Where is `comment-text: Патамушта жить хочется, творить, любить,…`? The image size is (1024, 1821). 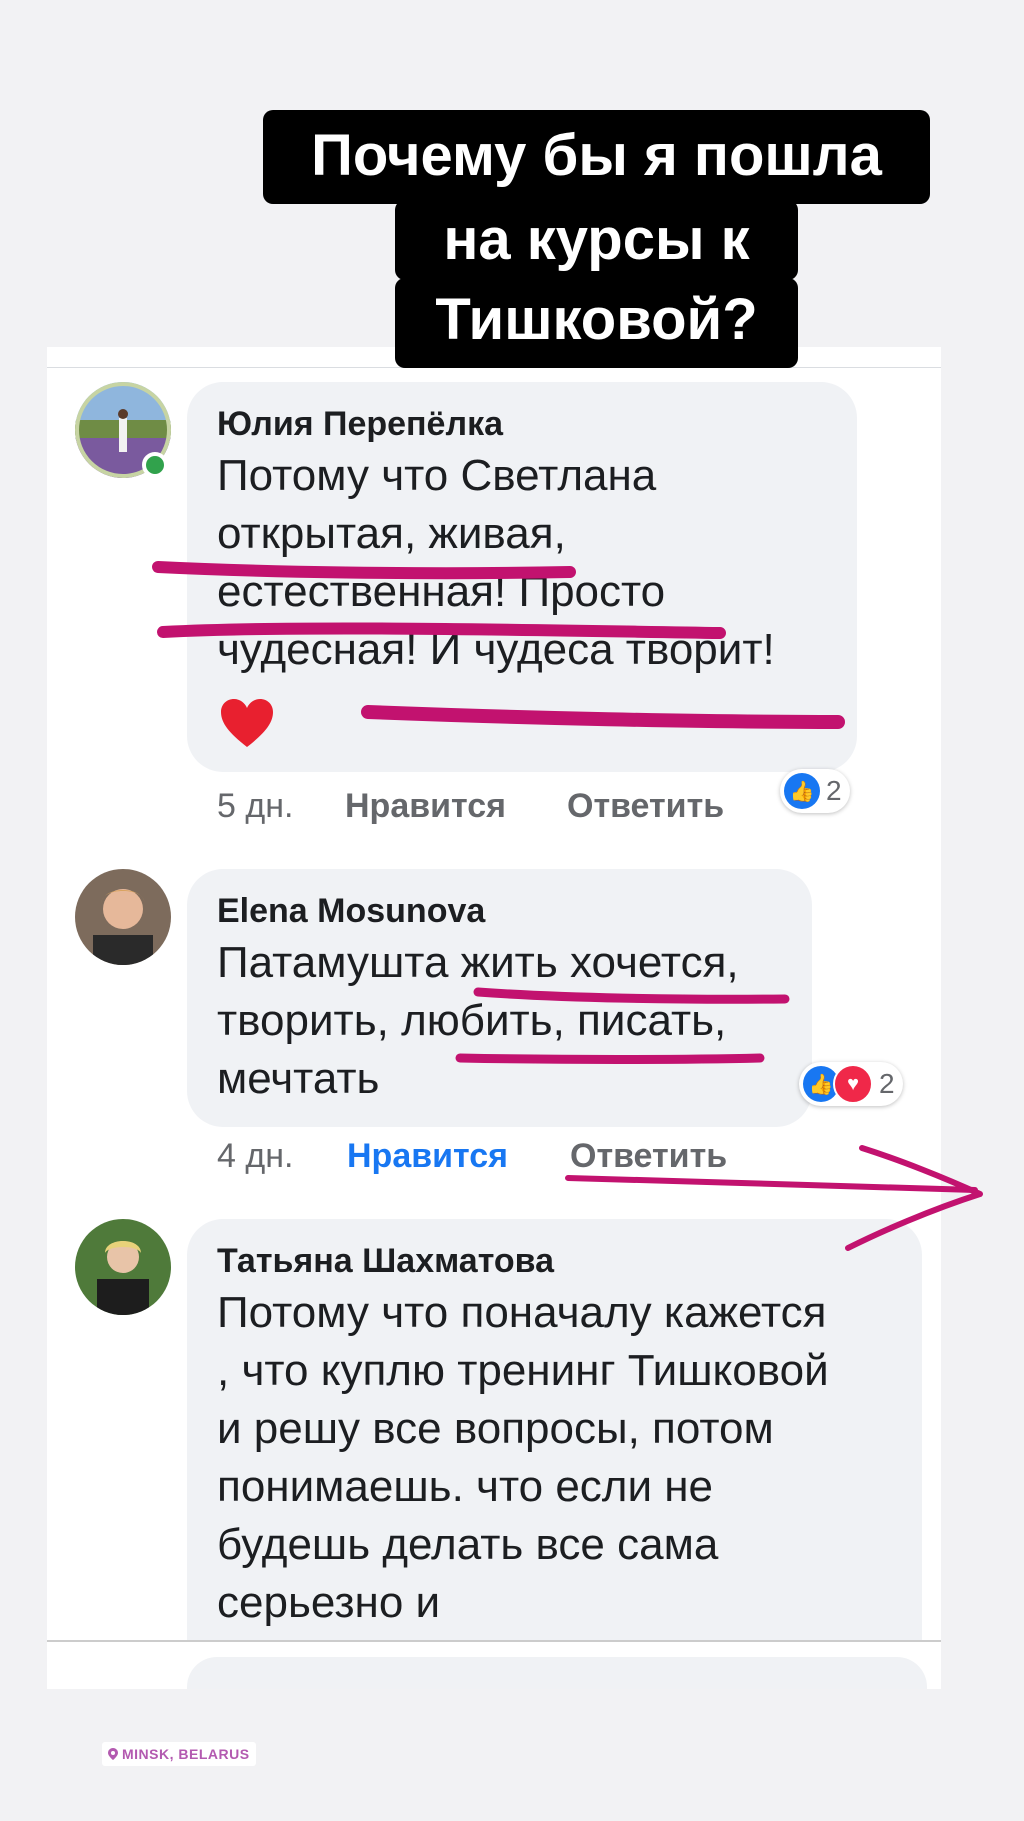
comment-text: Патамушта жить хочется, творить, любить,… is located at coordinates (478, 1021).